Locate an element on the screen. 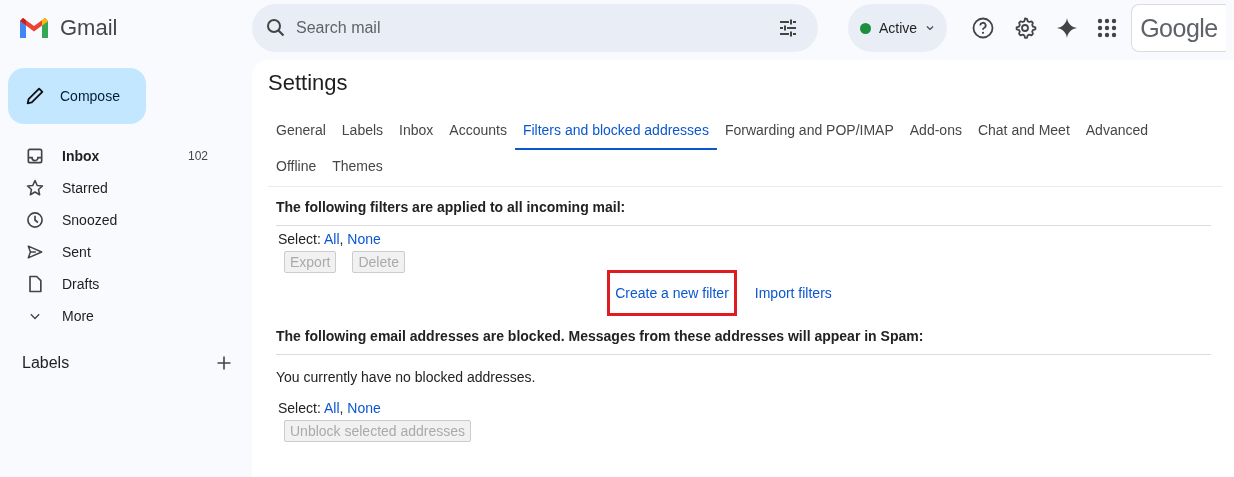 The height and width of the screenshot is (477, 1234). settings-tab: Themes is located at coordinates (357, 168).